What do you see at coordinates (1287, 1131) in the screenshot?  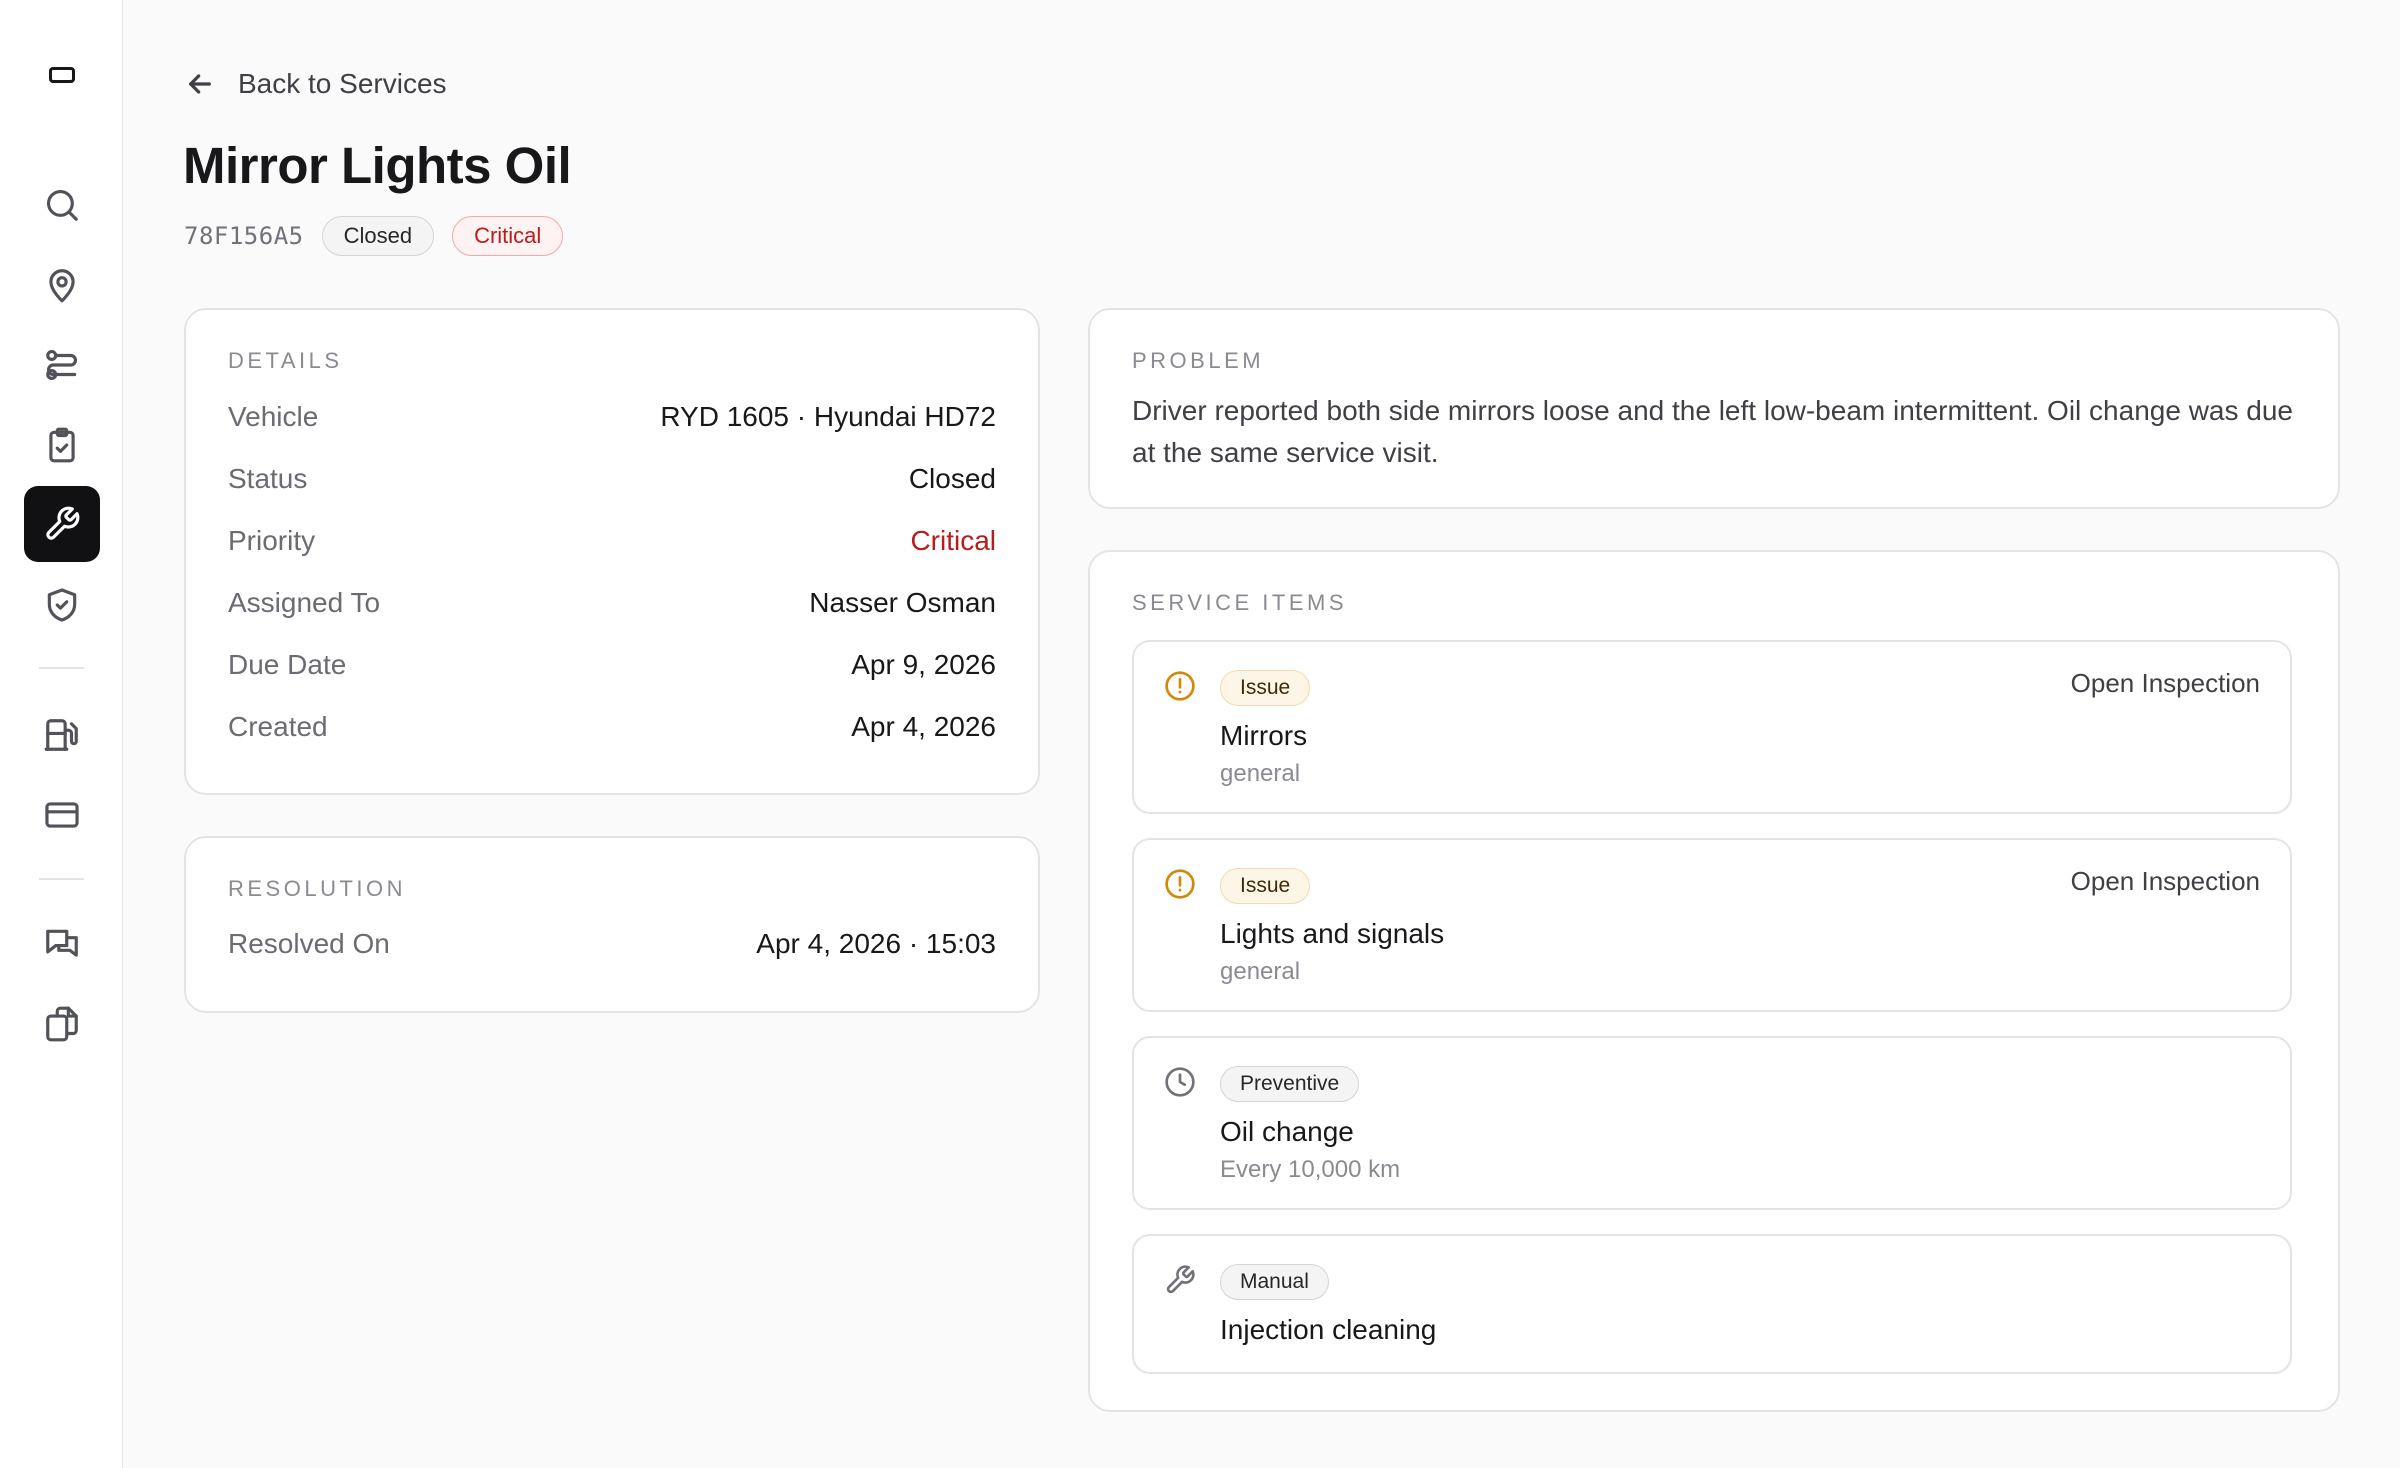 I see `item-name: Oil change` at bounding box center [1287, 1131].